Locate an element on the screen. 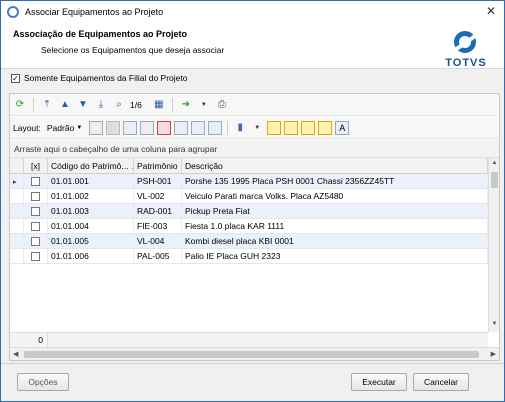  cell-patrimonio: FIE-003 is located at coordinates (158, 226).